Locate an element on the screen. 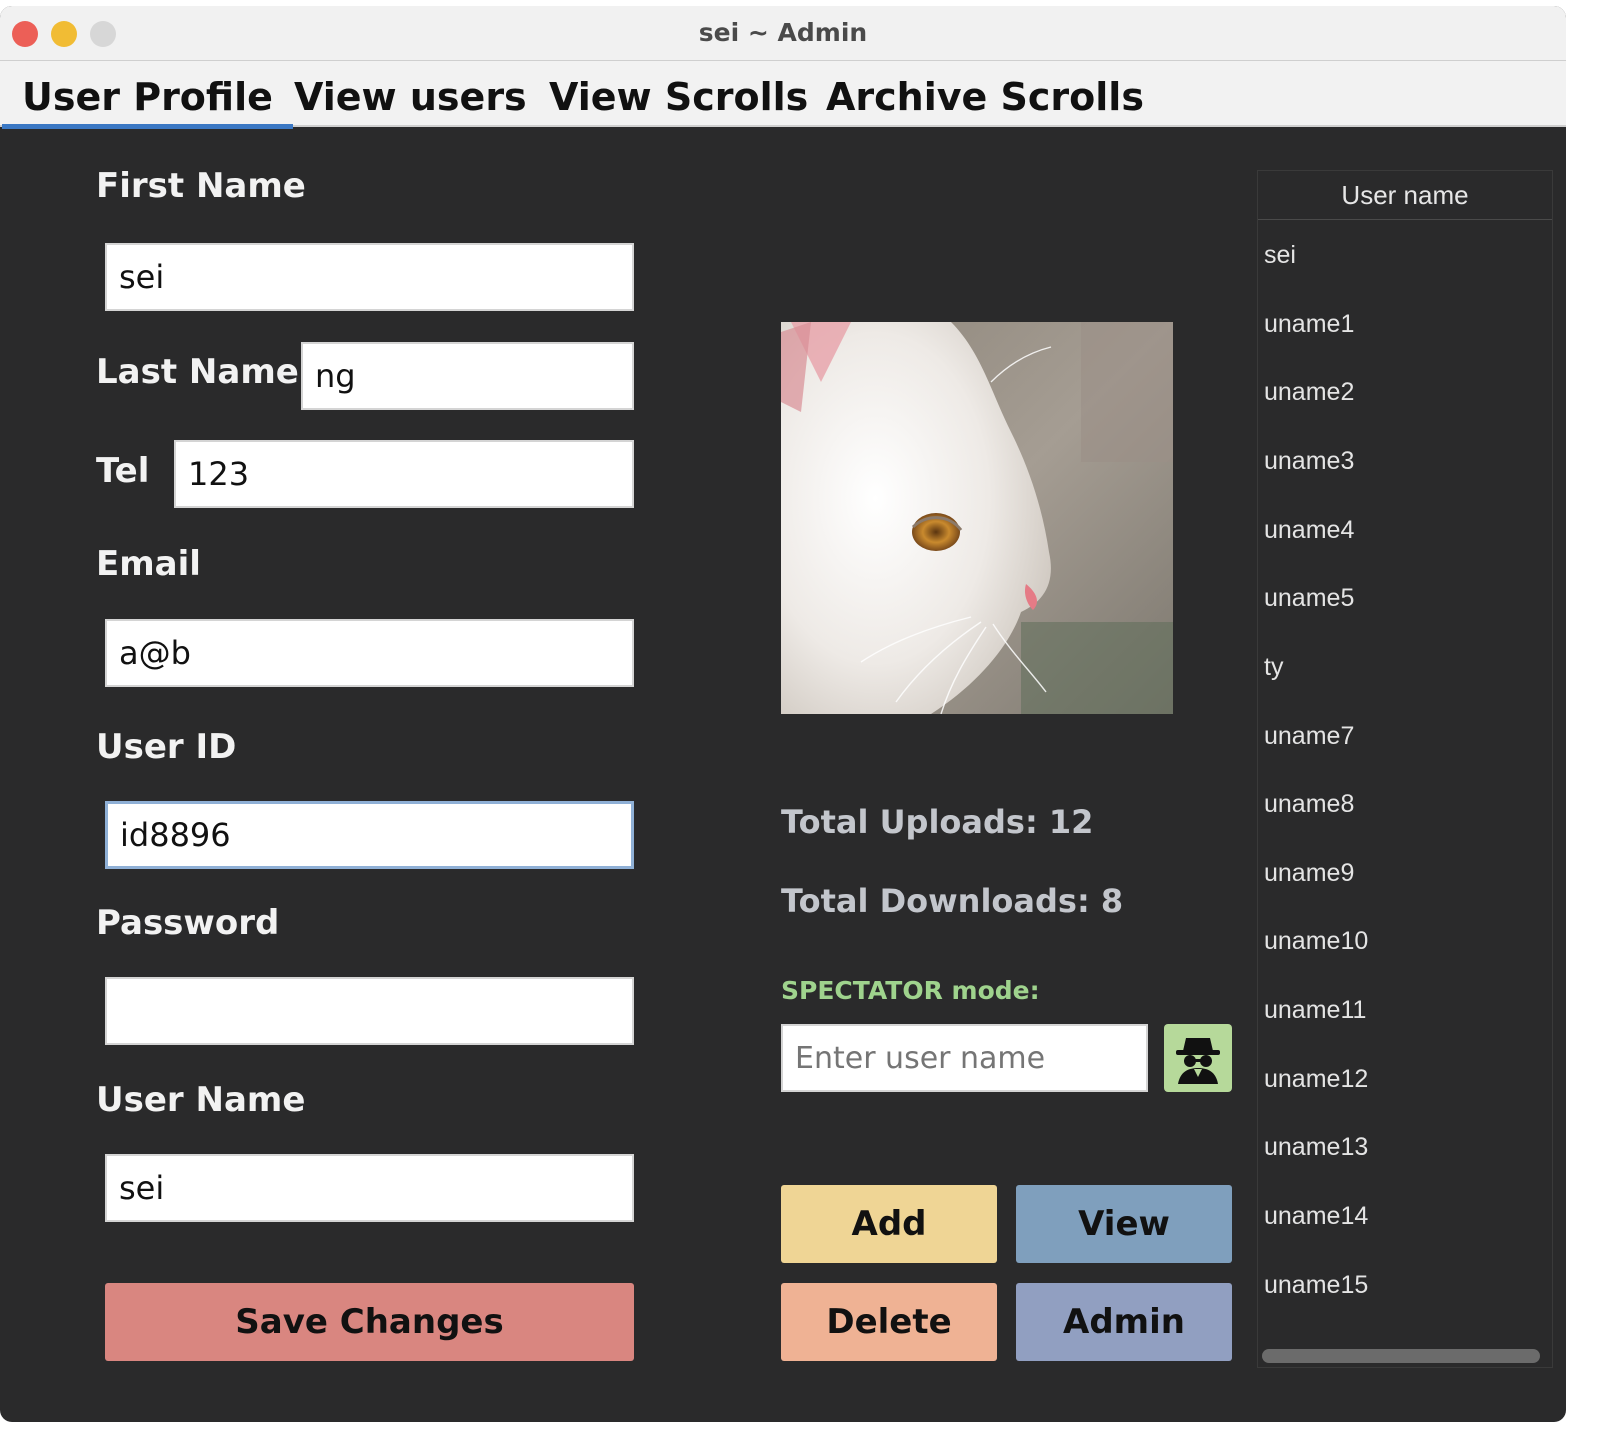 The image size is (1599, 1450). view-button: View is located at coordinates (1124, 1224).